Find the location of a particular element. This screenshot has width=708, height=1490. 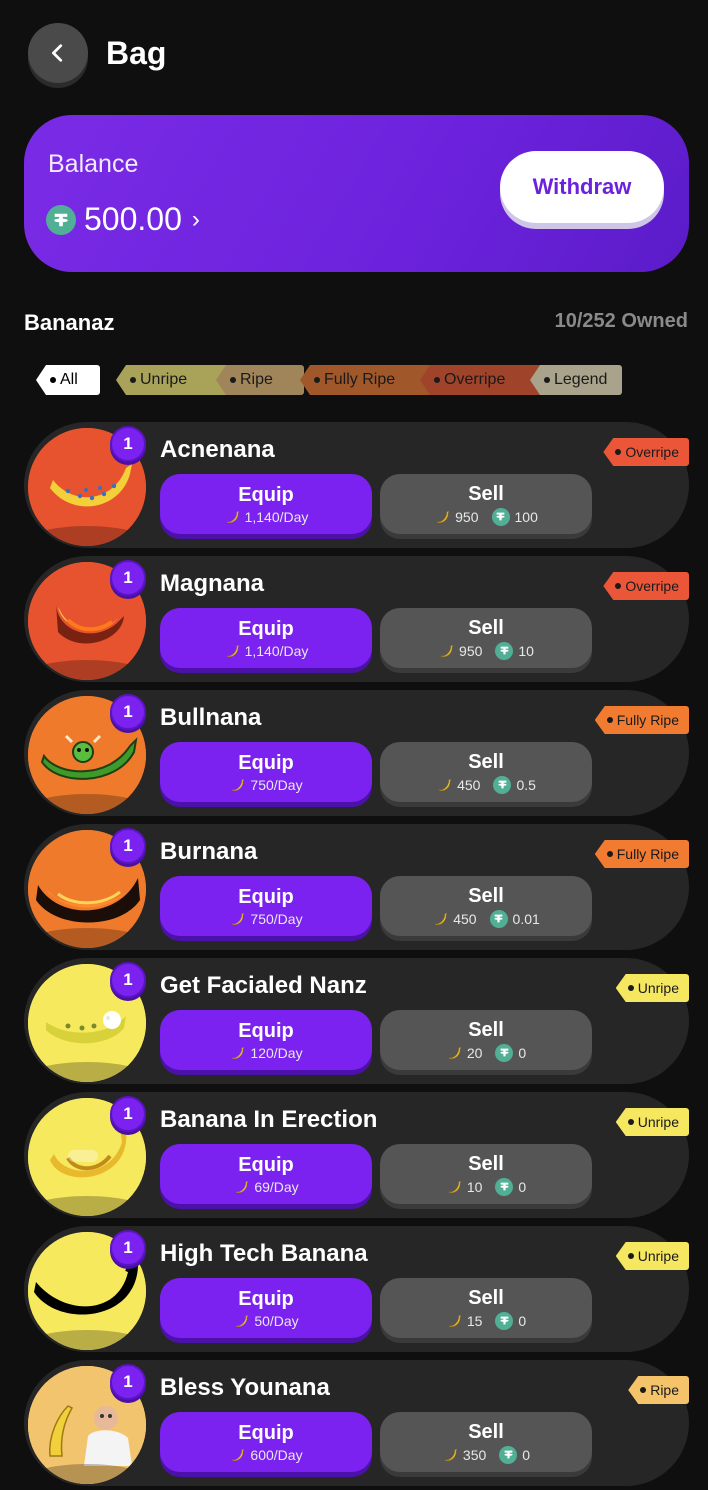

sell-button: Sell 20 0 is located at coordinates (486, 1040).